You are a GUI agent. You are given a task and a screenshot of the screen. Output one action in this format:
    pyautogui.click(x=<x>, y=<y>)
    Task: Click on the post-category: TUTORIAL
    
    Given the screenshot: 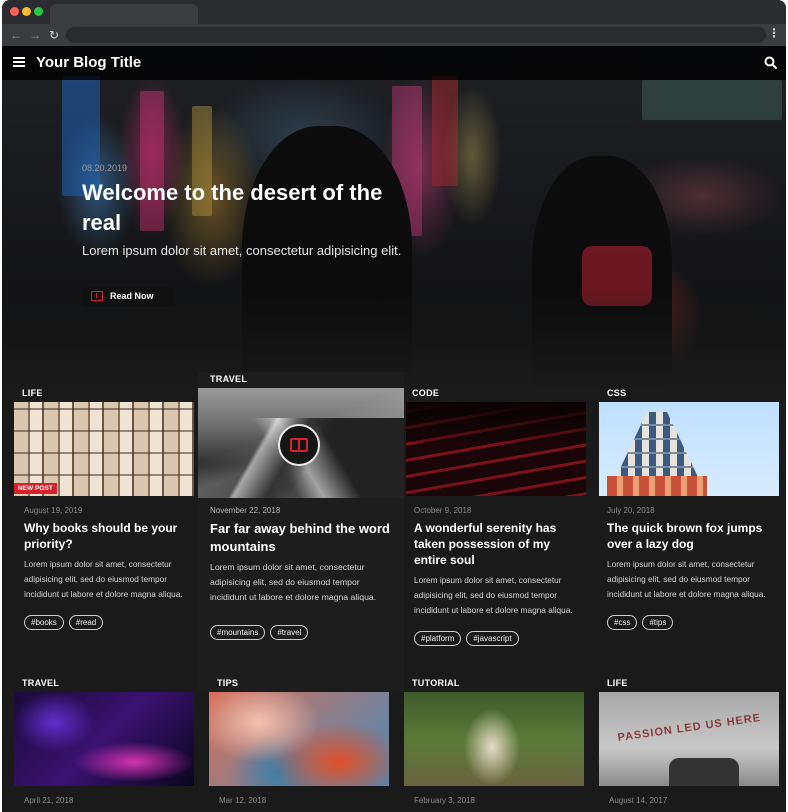 What is the action you would take?
    pyautogui.click(x=436, y=683)
    